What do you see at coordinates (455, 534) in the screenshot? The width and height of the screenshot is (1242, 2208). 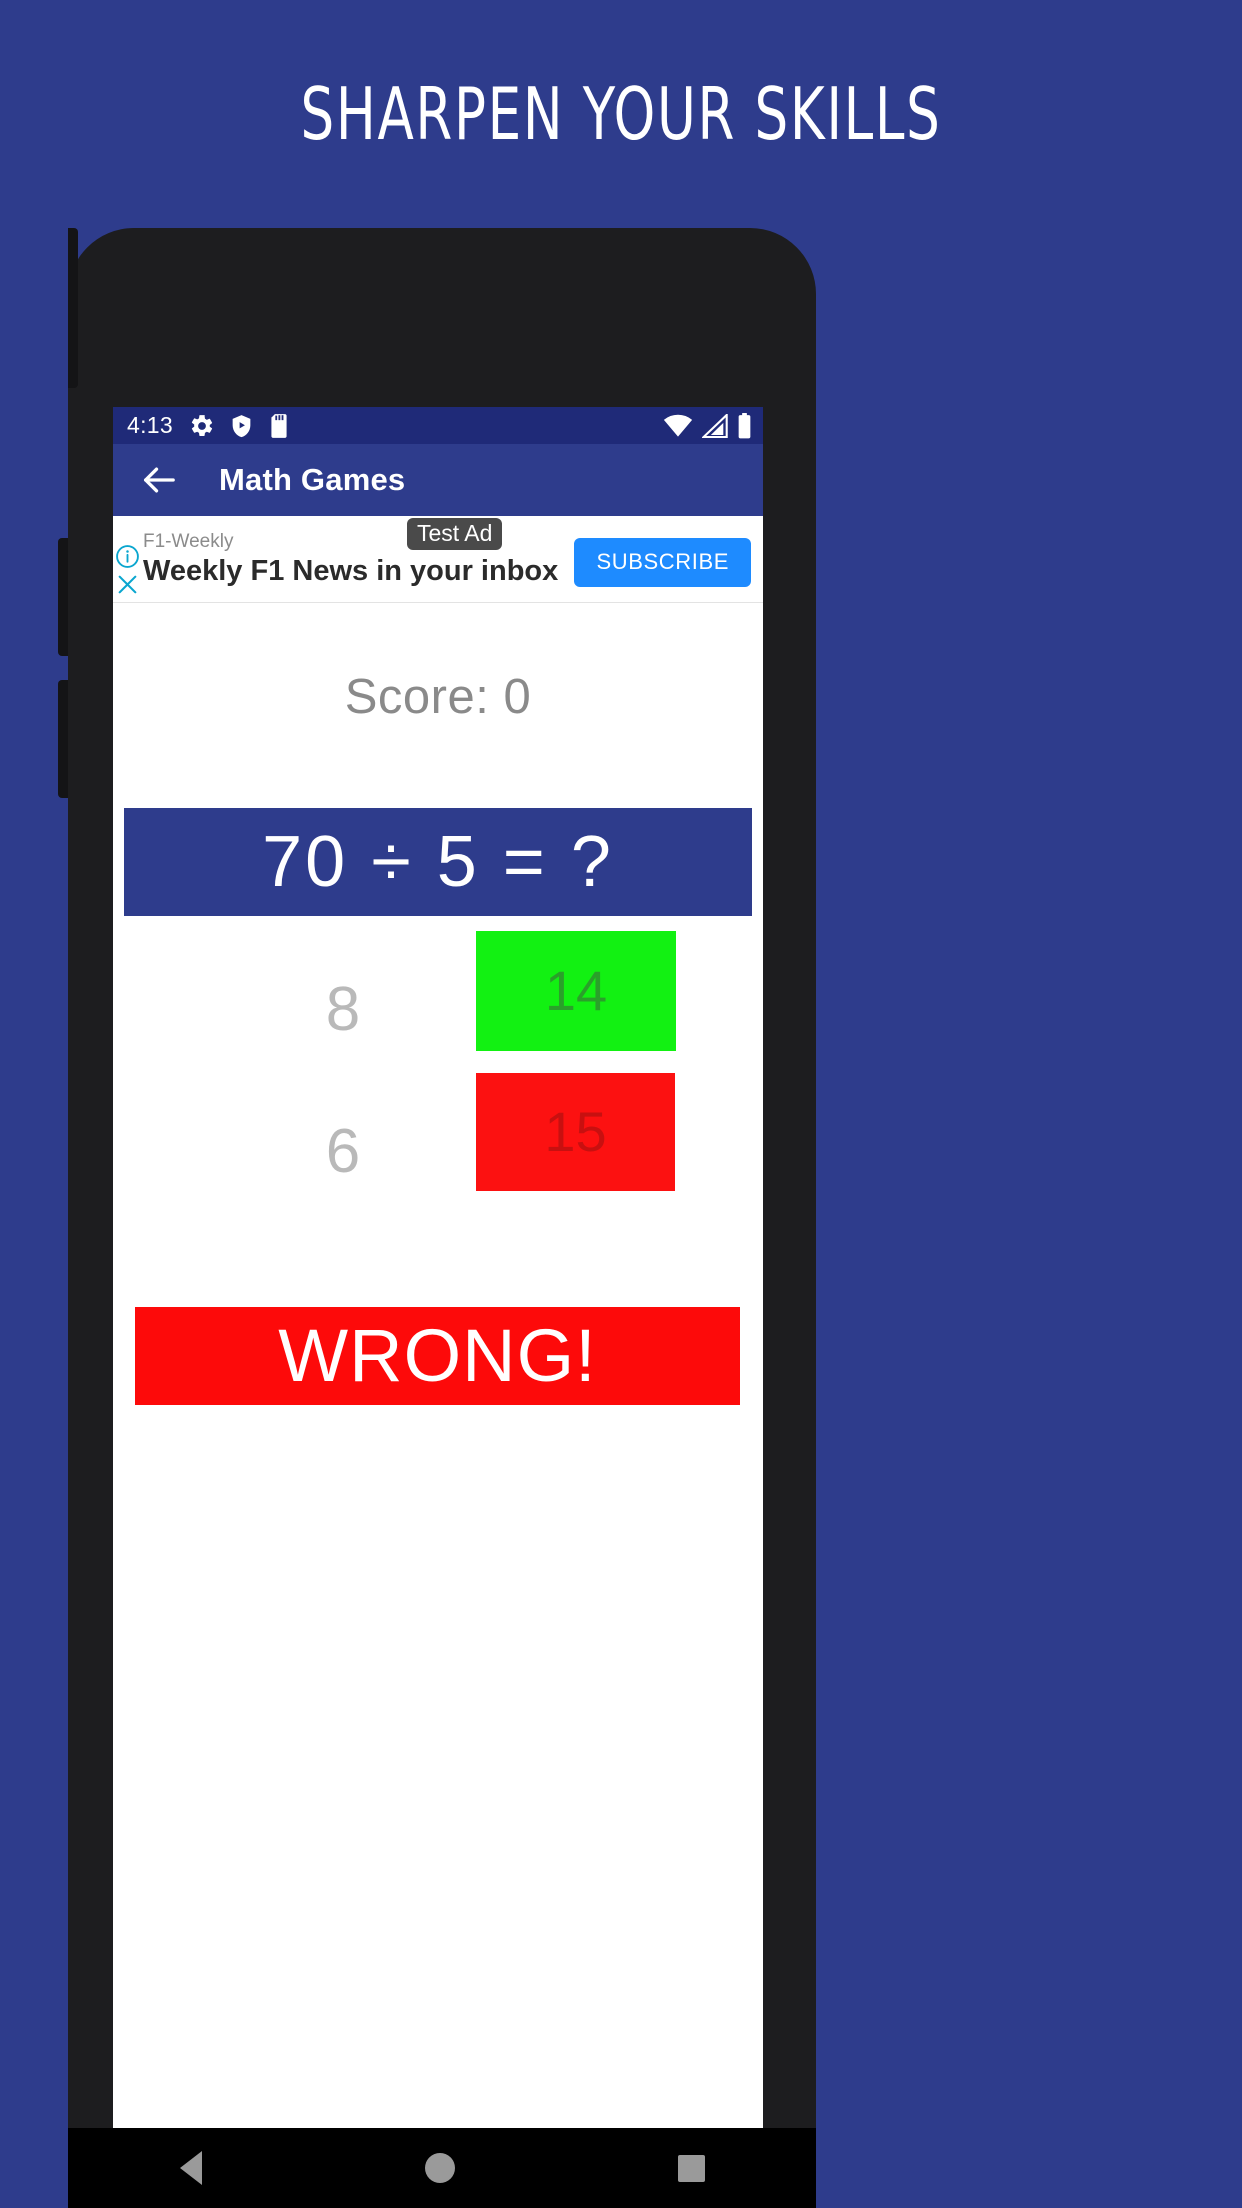 I see `test-ad-badge: Test Ad` at bounding box center [455, 534].